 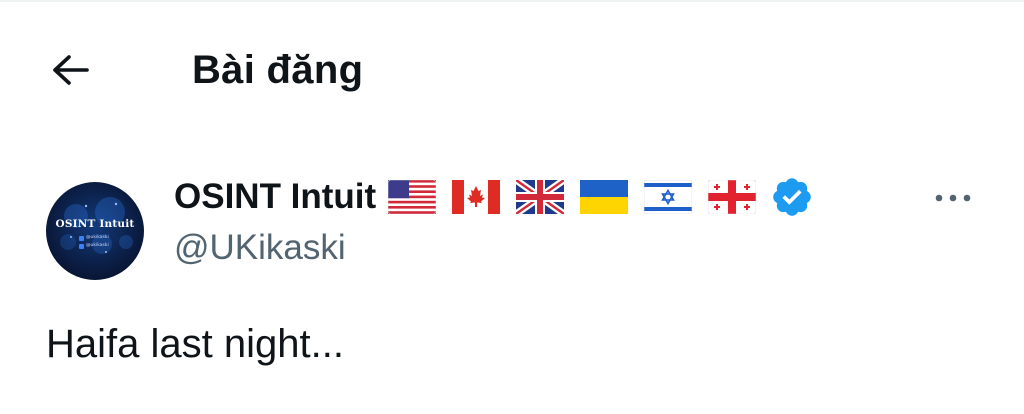 I want to click on name-line: OSINT Intuit, so click(x=494, y=197).